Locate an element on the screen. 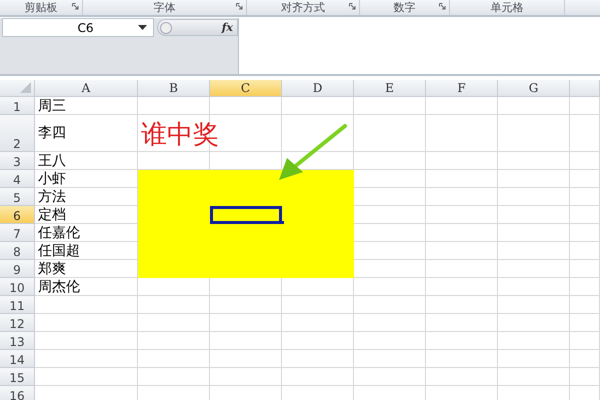 This screenshot has height=400, width=600. cell-text: 李四 is located at coordinates (52, 133).